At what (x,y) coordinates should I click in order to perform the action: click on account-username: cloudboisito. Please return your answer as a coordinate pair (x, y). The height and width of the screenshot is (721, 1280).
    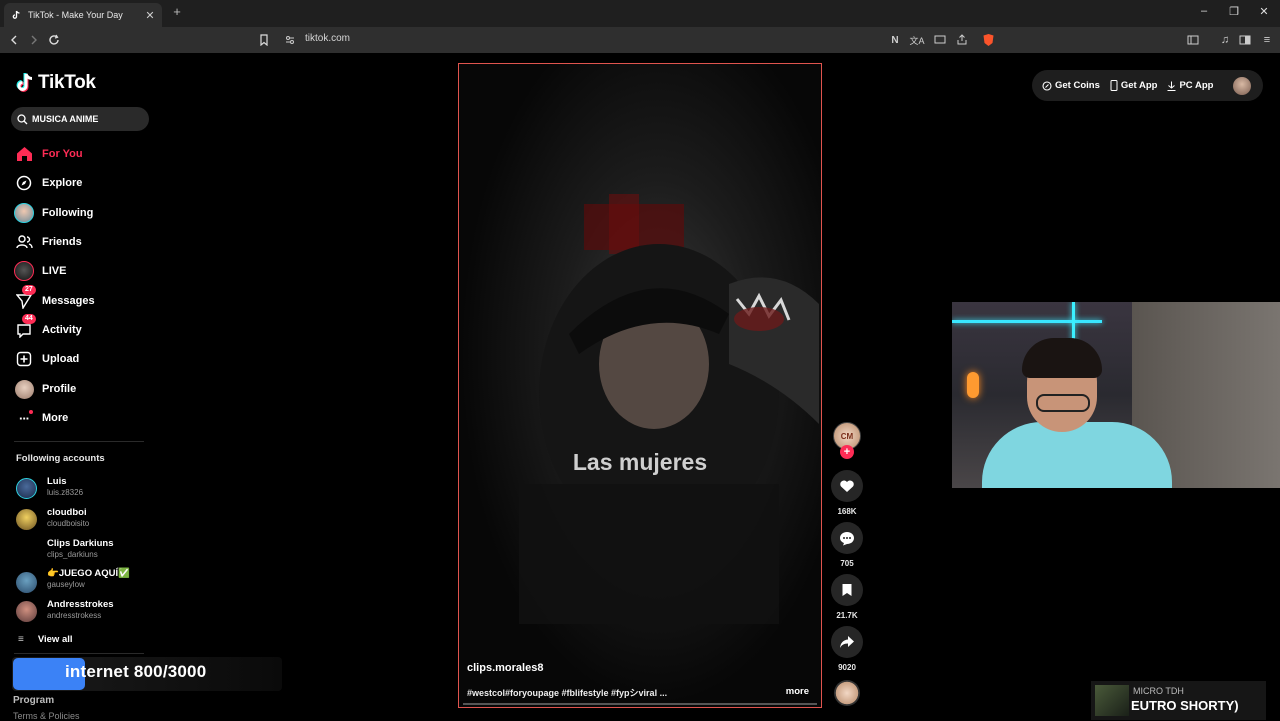
    Looking at the image, I should click on (68, 523).